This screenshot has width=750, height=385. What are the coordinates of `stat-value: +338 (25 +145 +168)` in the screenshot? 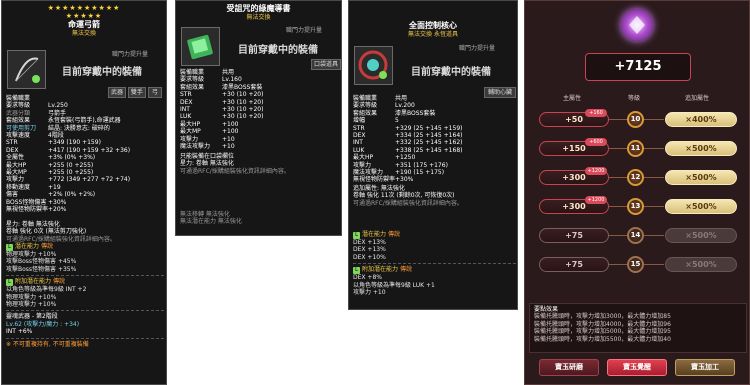 It's located at (429, 150).